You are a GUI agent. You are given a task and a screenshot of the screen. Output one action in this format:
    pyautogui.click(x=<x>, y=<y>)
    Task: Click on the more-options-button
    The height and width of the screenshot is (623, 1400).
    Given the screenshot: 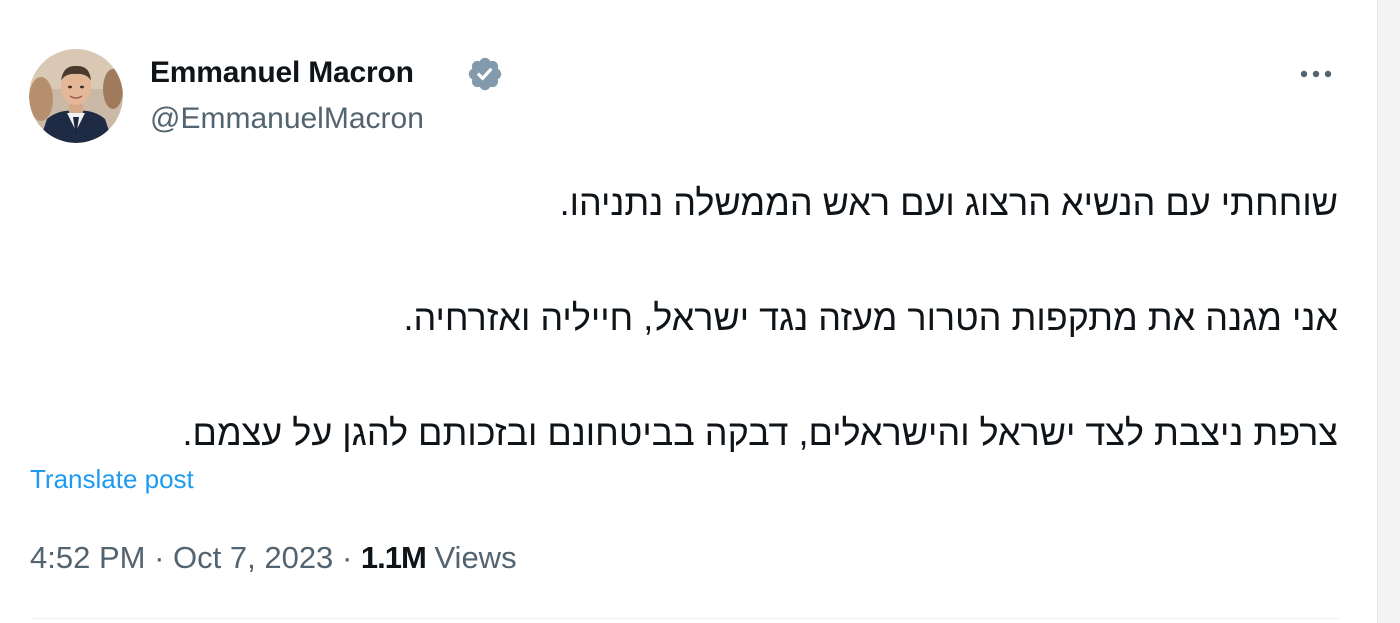 What is the action you would take?
    pyautogui.click(x=1316, y=74)
    